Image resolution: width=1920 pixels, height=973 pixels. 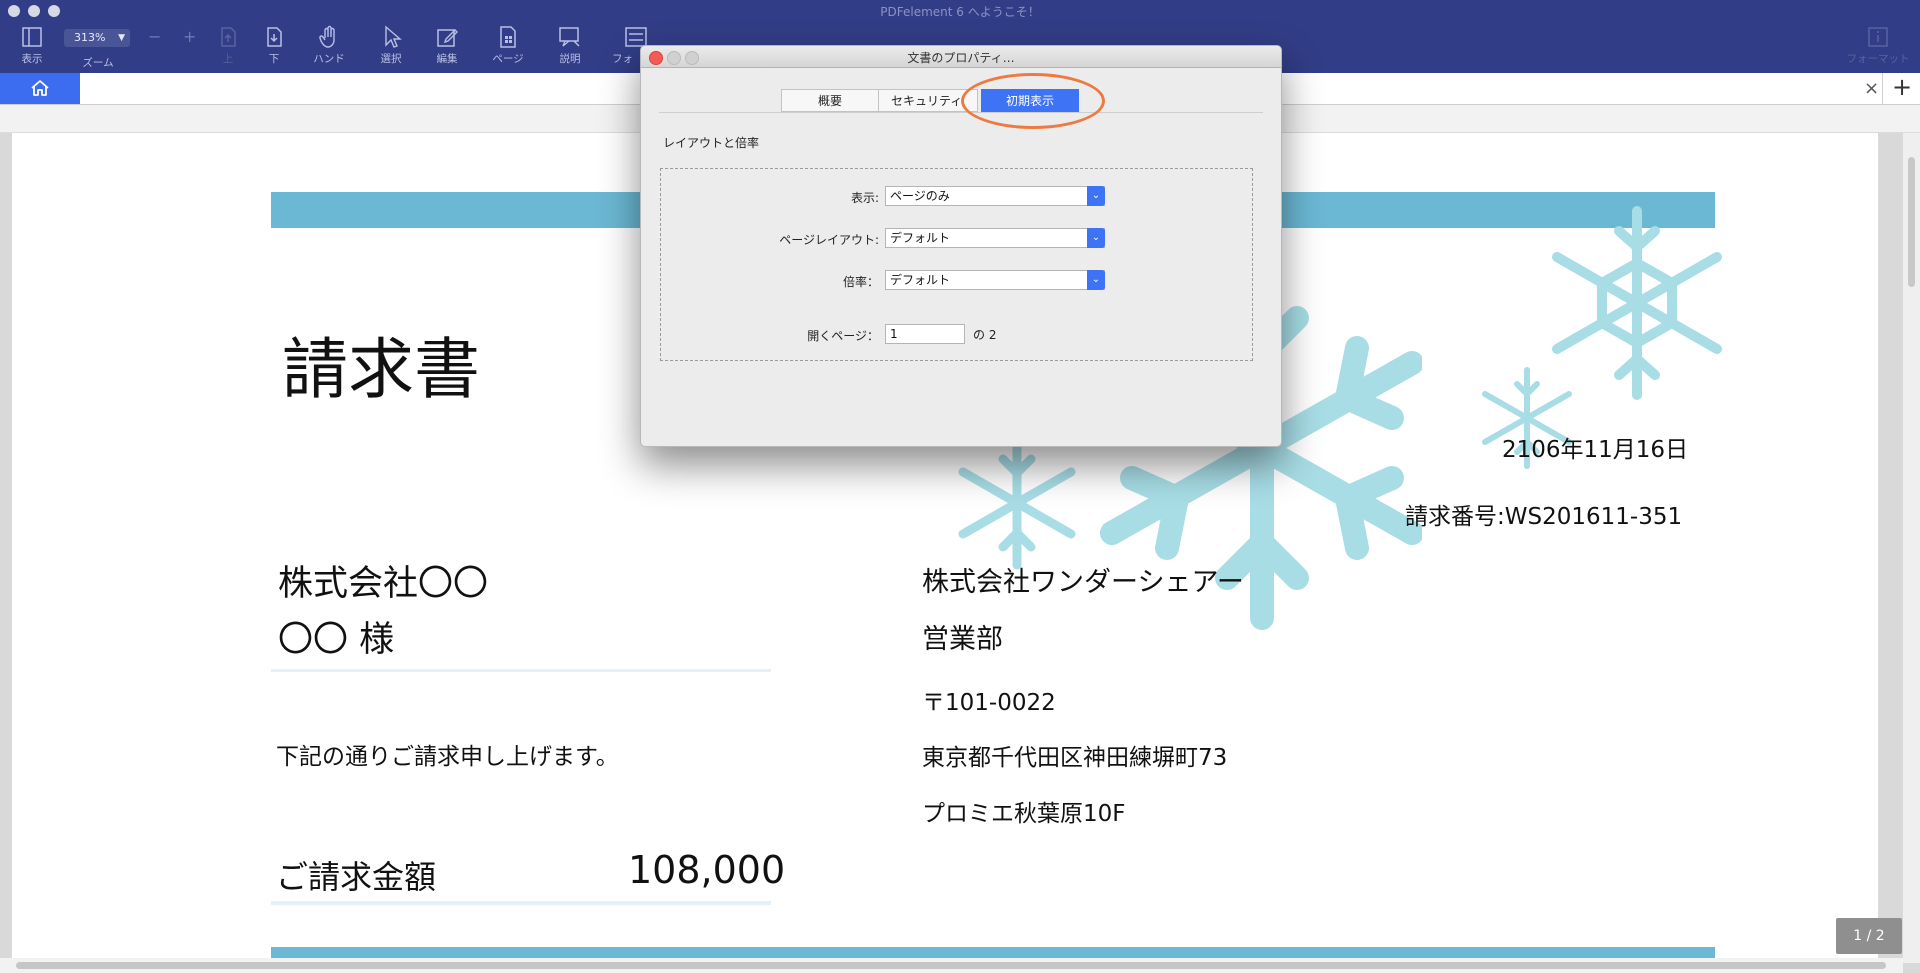 I want to click on comment-label: 説明, so click(x=570, y=59).